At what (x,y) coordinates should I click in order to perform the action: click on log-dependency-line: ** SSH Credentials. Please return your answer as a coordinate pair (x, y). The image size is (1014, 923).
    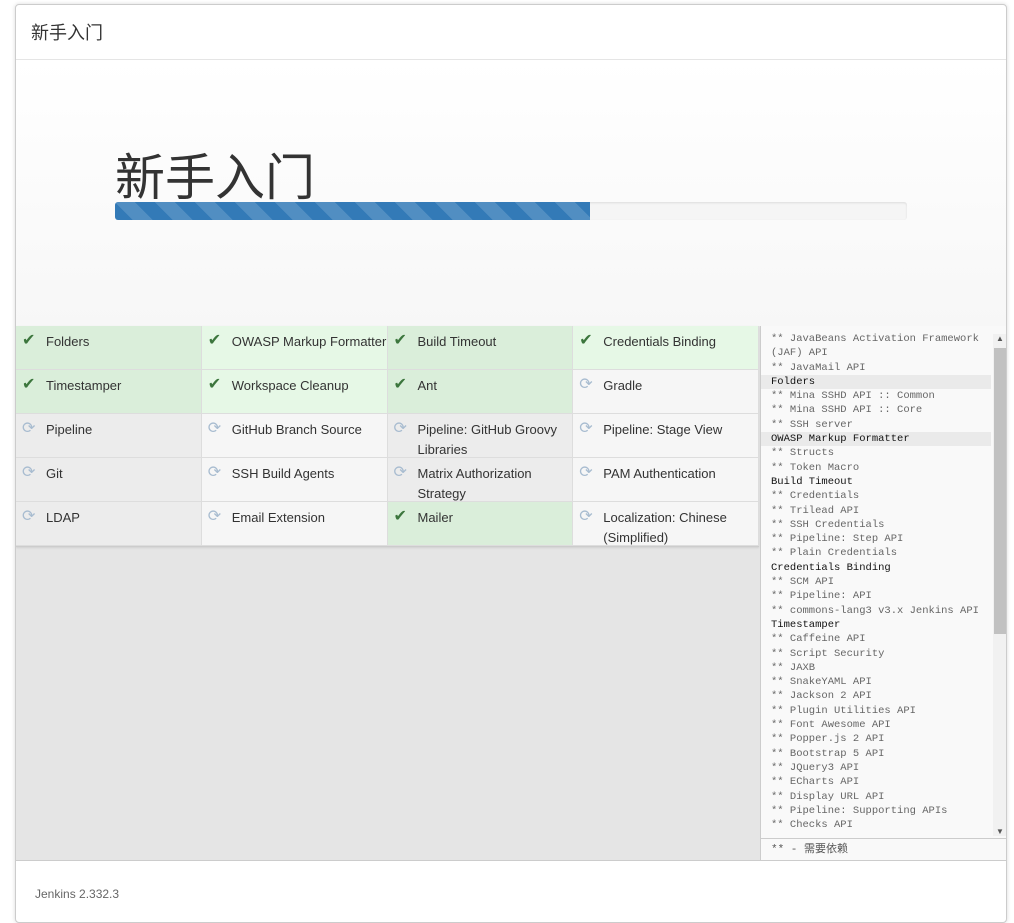
    Looking at the image, I should click on (828, 524).